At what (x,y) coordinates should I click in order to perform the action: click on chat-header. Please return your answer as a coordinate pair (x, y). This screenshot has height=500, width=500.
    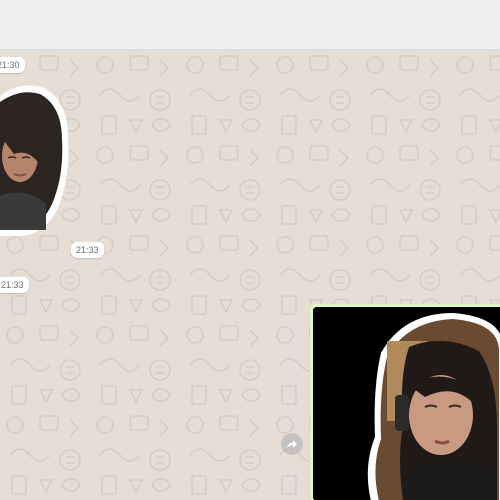
    Looking at the image, I should click on (250, 25).